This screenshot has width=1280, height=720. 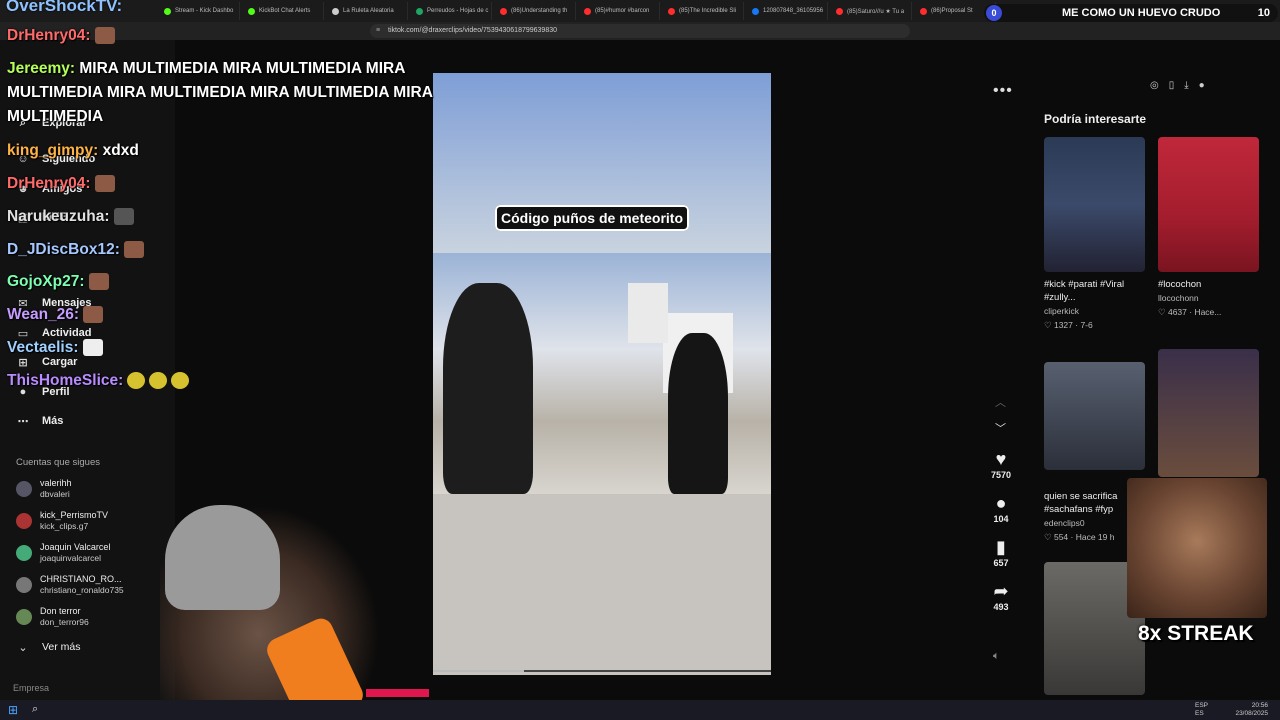 I want to click on more-icon: ⋯, so click(x=23, y=421).